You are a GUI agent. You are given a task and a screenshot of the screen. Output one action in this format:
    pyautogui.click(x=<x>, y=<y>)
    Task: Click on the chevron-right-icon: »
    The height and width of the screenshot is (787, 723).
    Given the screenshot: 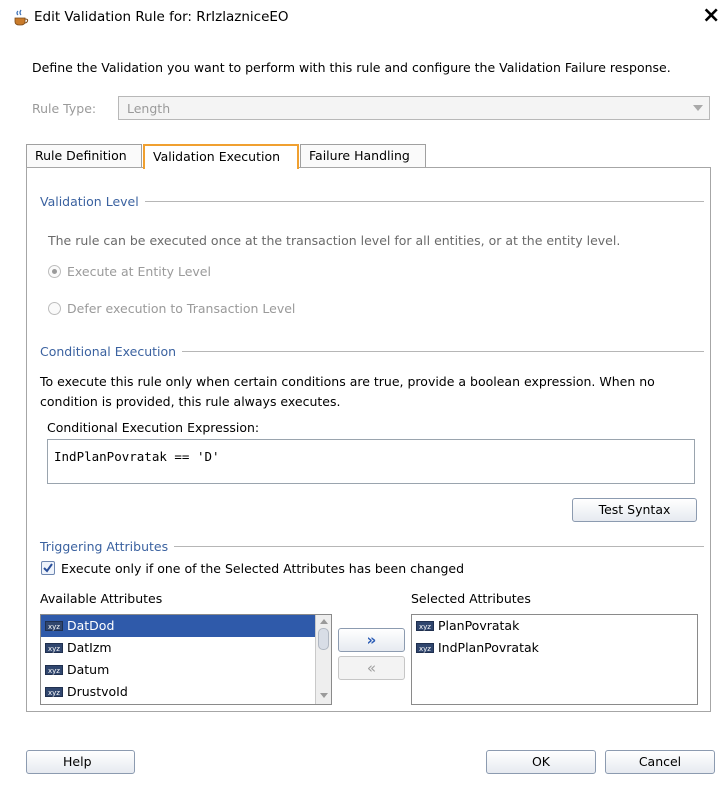 What is the action you would take?
    pyautogui.click(x=371, y=640)
    